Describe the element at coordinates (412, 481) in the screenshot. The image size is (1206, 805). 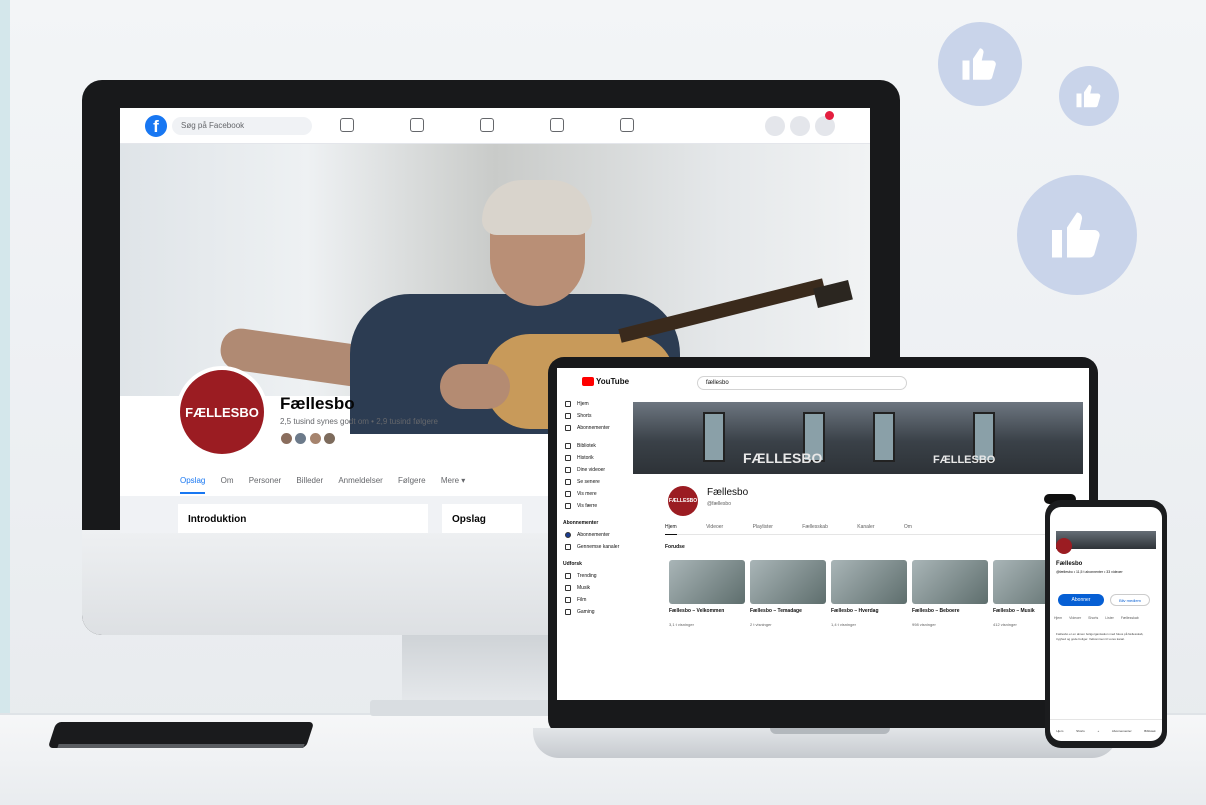
I see `tab-followers: Følgere` at that location.